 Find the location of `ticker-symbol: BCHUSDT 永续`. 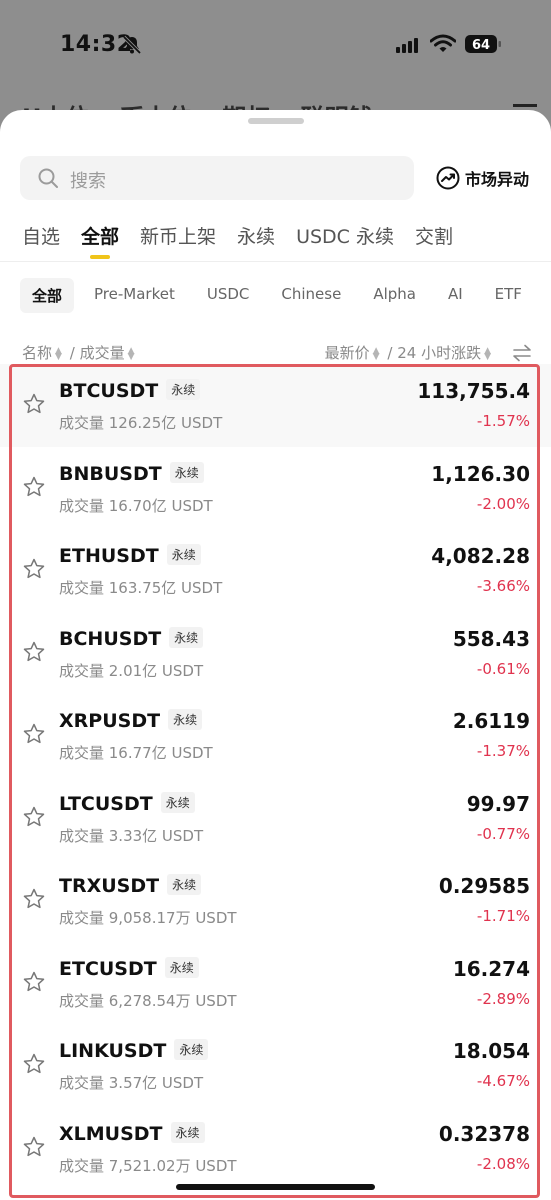

ticker-symbol: BCHUSDT 永续 is located at coordinates (131, 638).